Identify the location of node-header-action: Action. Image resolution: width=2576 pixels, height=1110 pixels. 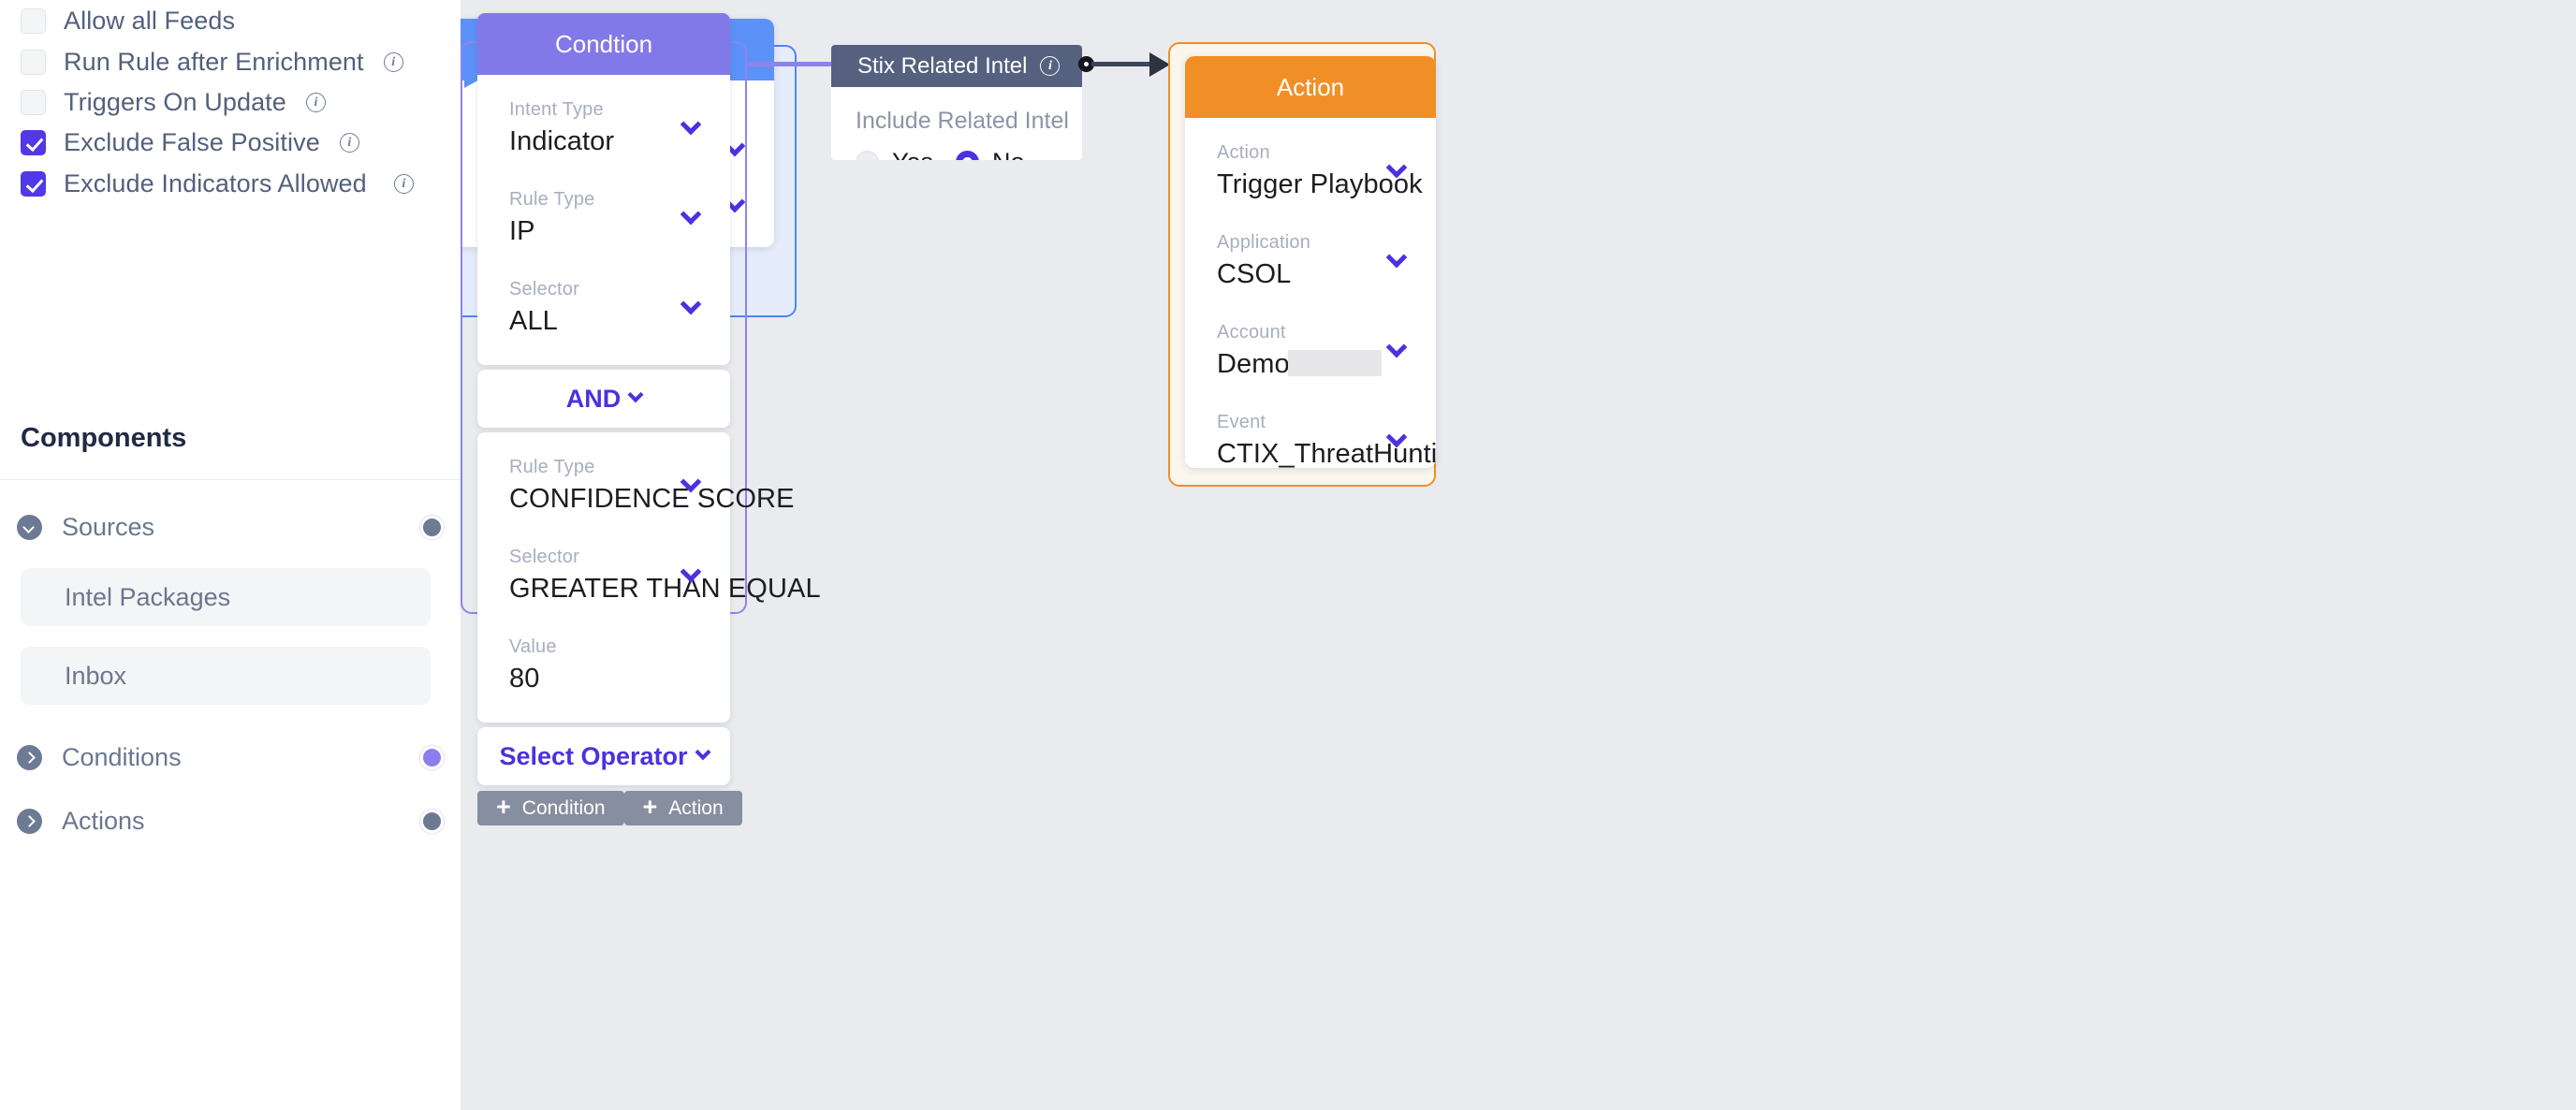
(1310, 87).